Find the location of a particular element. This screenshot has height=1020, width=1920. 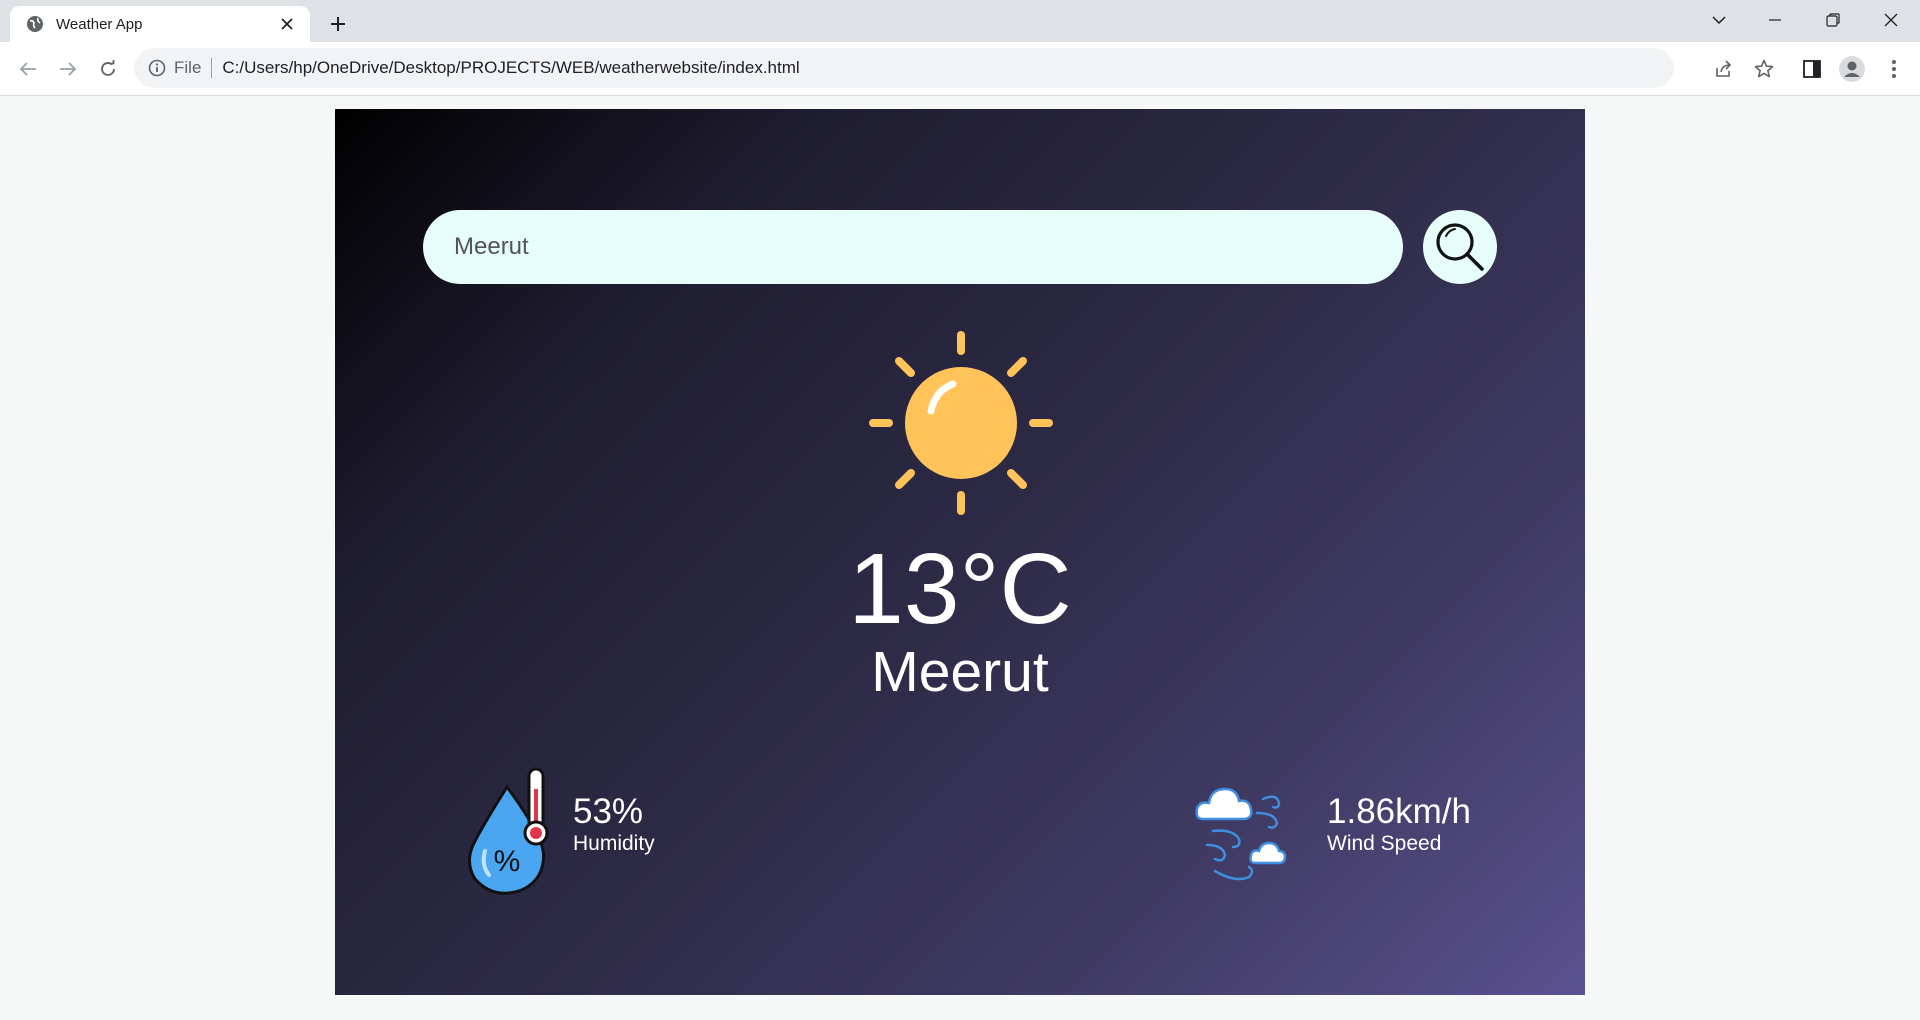

sun-icon is located at coordinates (961, 423).